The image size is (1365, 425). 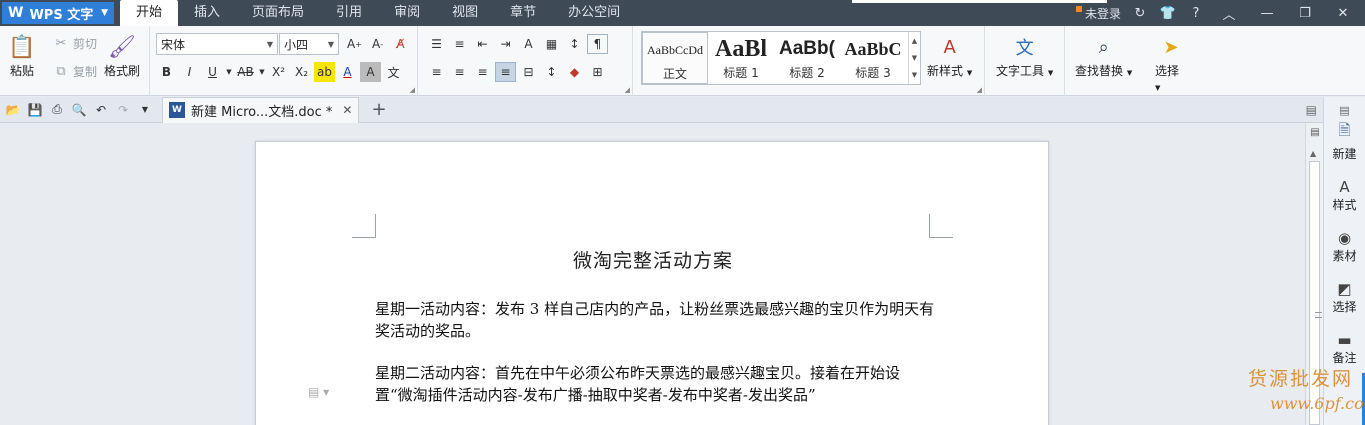 I want to click on task-pane-select-button: ◩ 选择, so click(x=1344, y=301).